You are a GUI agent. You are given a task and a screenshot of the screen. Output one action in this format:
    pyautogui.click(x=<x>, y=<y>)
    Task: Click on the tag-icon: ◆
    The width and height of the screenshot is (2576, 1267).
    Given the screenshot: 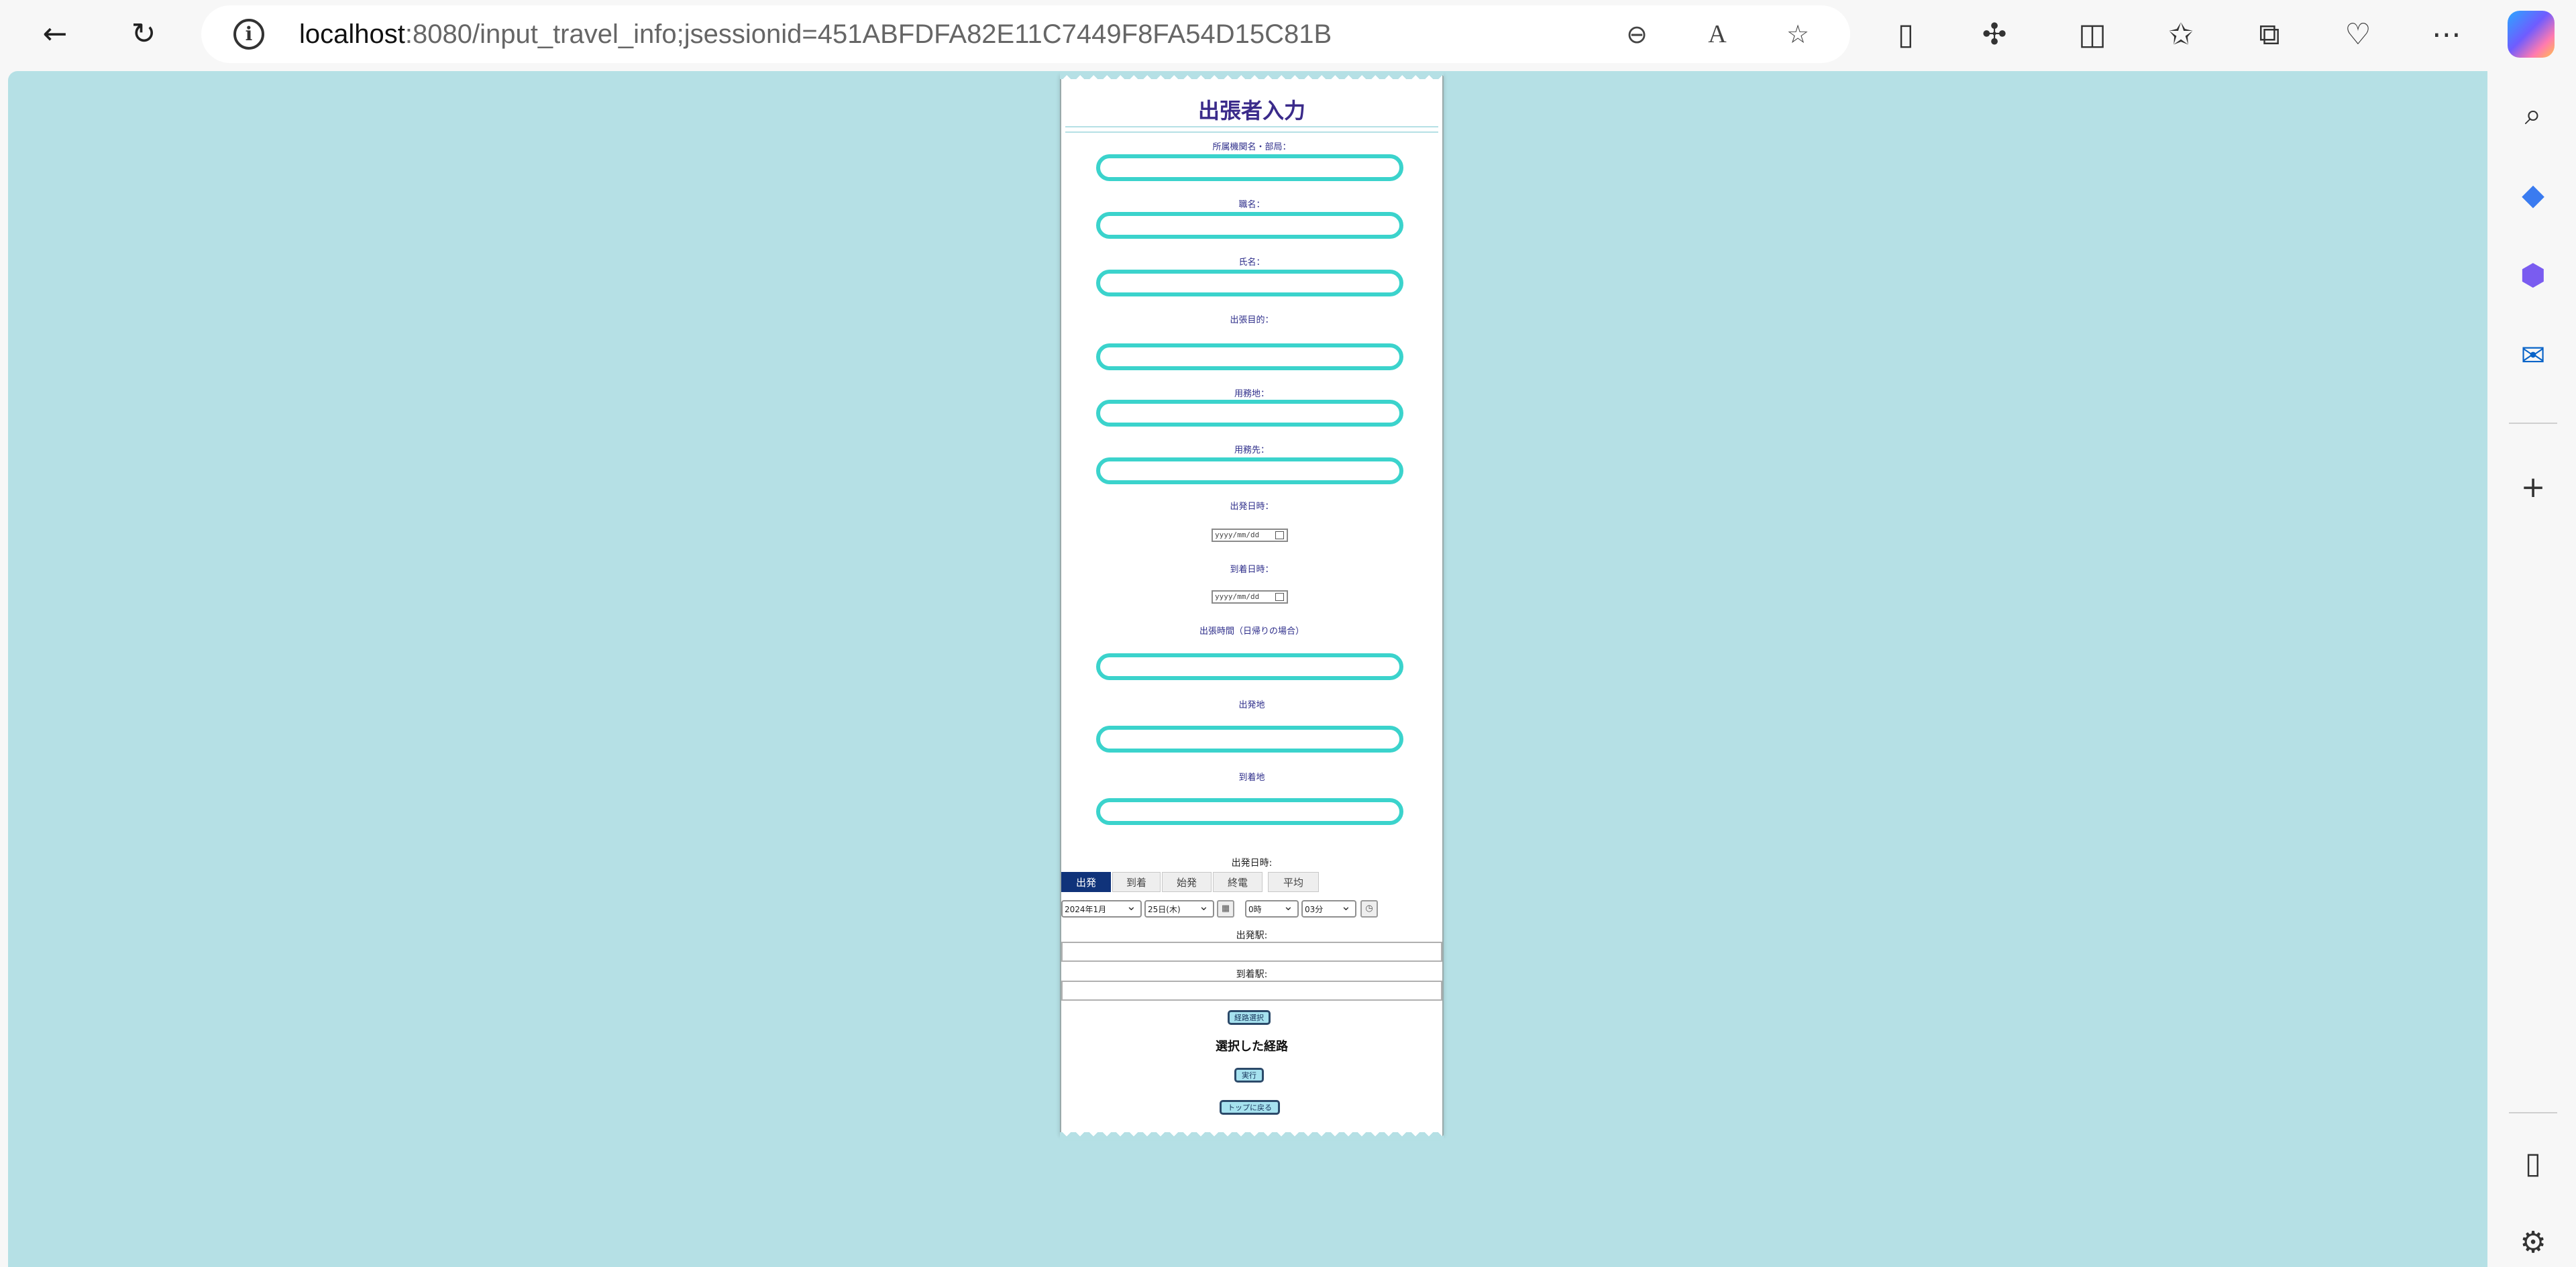 What is the action you would take?
    pyautogui.click(x=2533, y=194)
    